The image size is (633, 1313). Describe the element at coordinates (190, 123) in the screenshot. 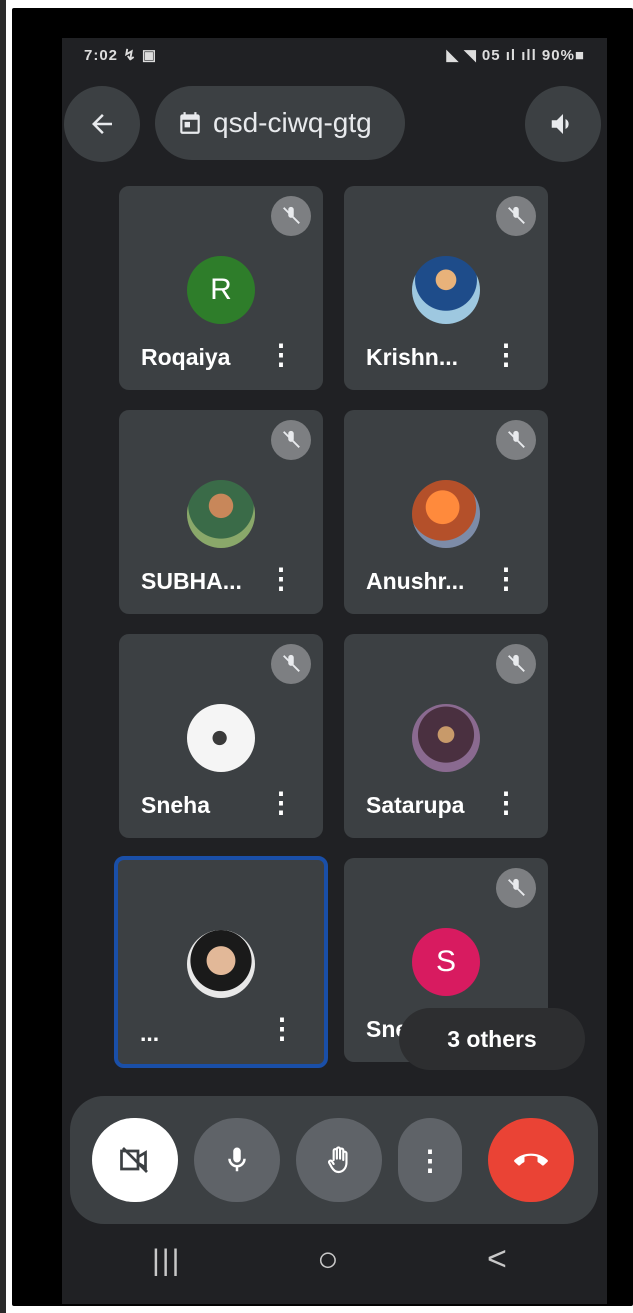

I see `calendar-icon` at that location.